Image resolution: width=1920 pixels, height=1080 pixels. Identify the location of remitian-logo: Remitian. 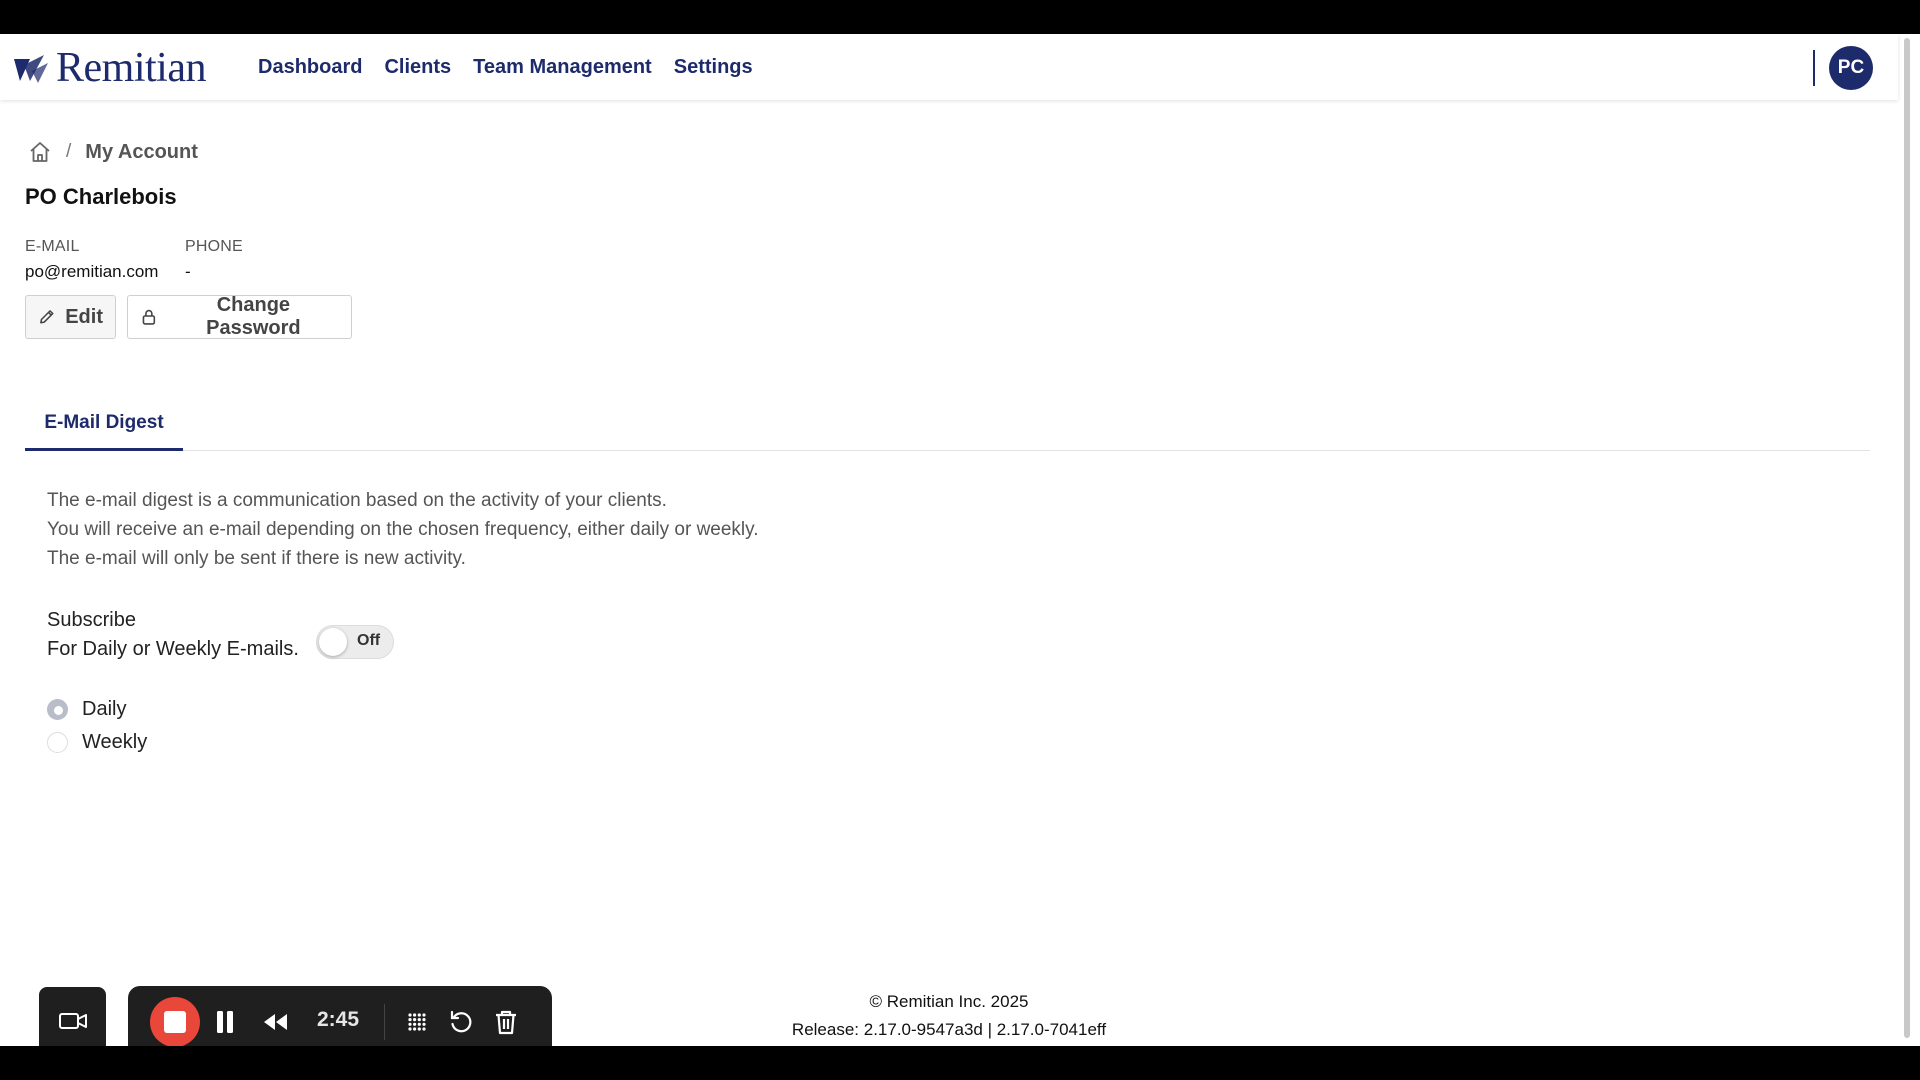
(108, 68).